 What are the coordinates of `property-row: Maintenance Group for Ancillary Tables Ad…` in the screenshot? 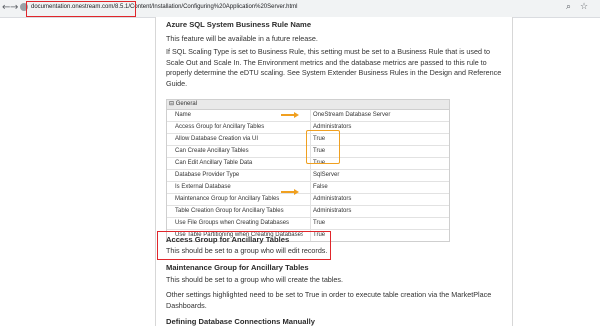 It's located at (308, 200).